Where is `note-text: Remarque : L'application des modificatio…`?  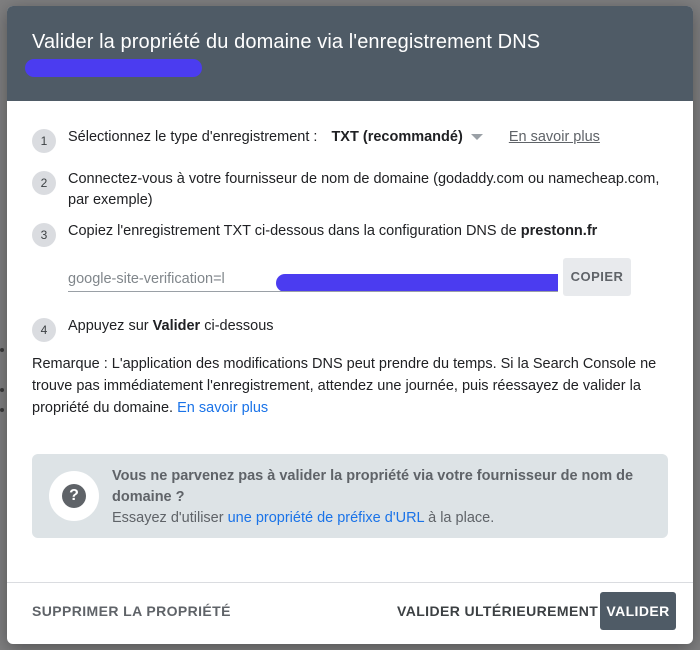 note-text: Remarque : L'application des modificatio… is located at coordinates (344, 386).